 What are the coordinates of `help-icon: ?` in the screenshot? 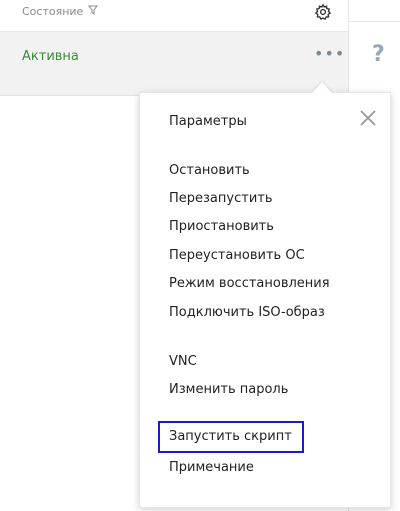 It's located at (378, 55).